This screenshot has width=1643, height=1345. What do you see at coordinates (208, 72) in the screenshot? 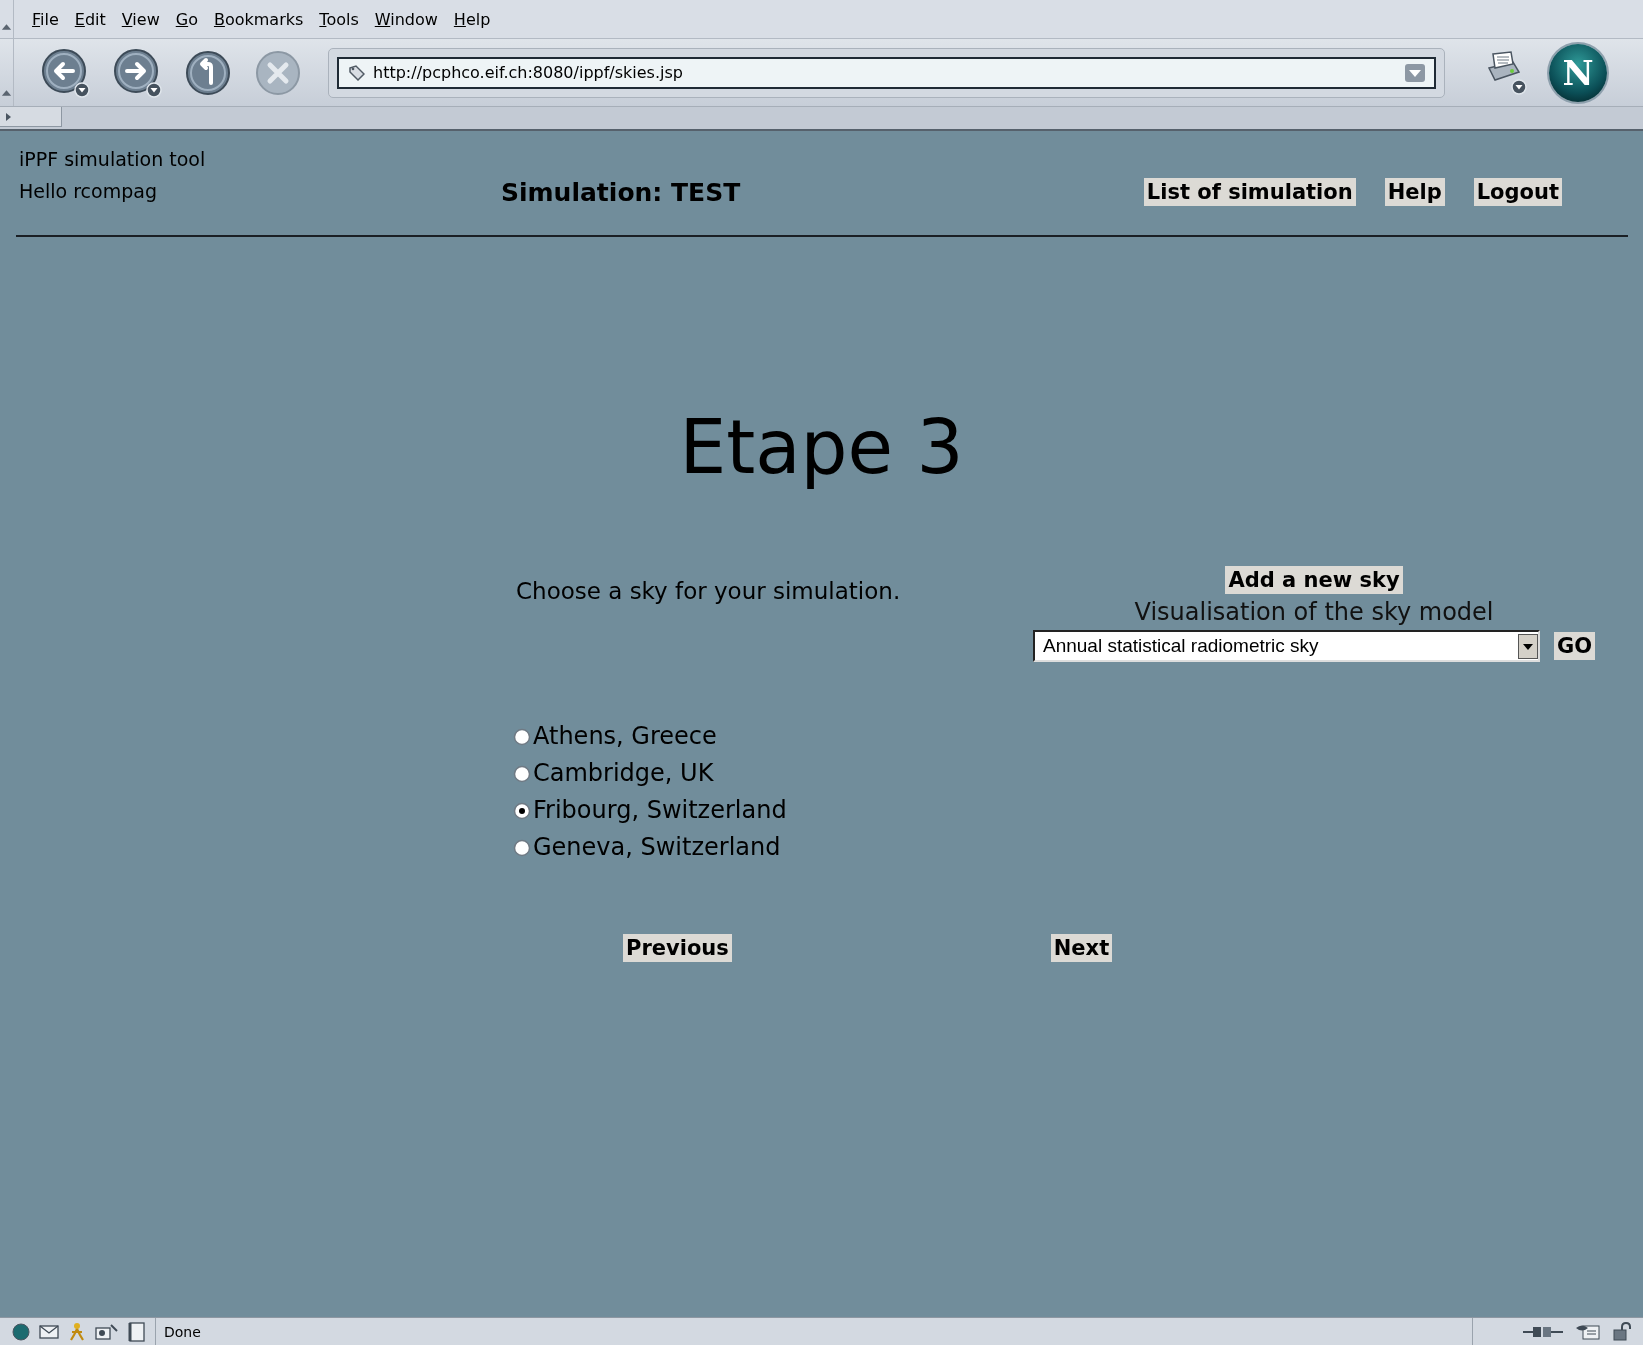
I see `reload-button-icon` at bounding box center [208, 72].